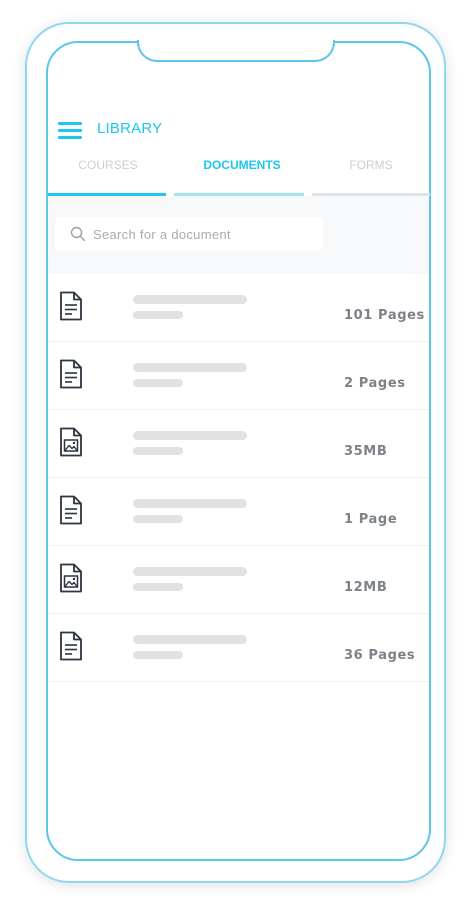  I want to click on tab-courses: COURSES, so click(108, 165).